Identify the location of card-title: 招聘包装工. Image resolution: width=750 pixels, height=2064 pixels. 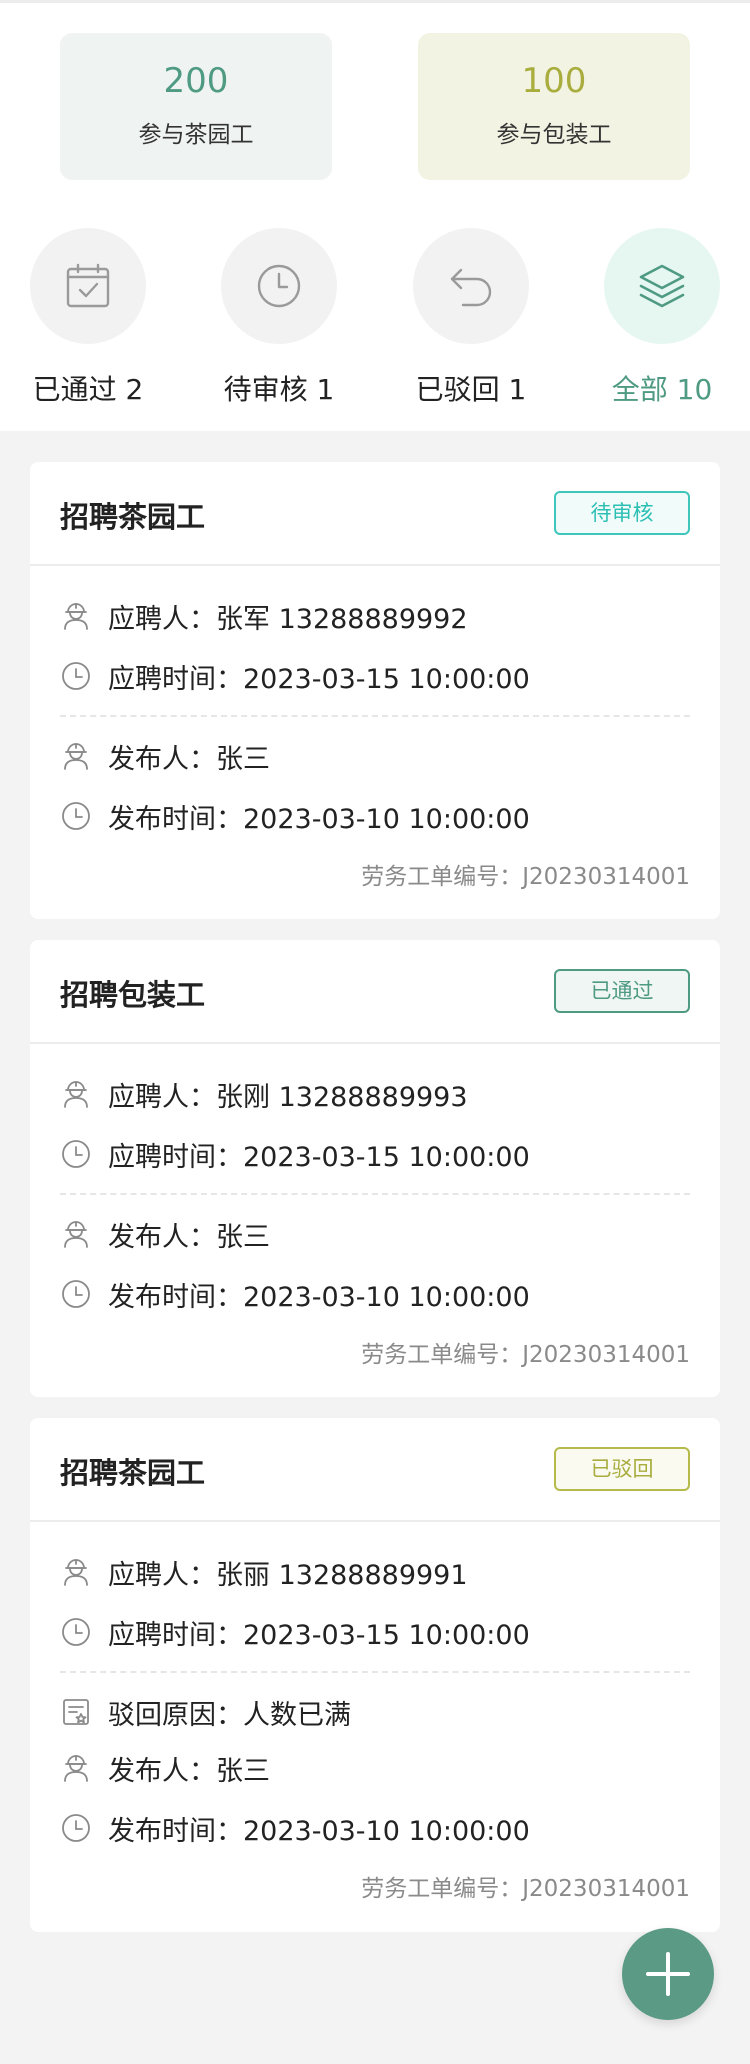
(133, 995).